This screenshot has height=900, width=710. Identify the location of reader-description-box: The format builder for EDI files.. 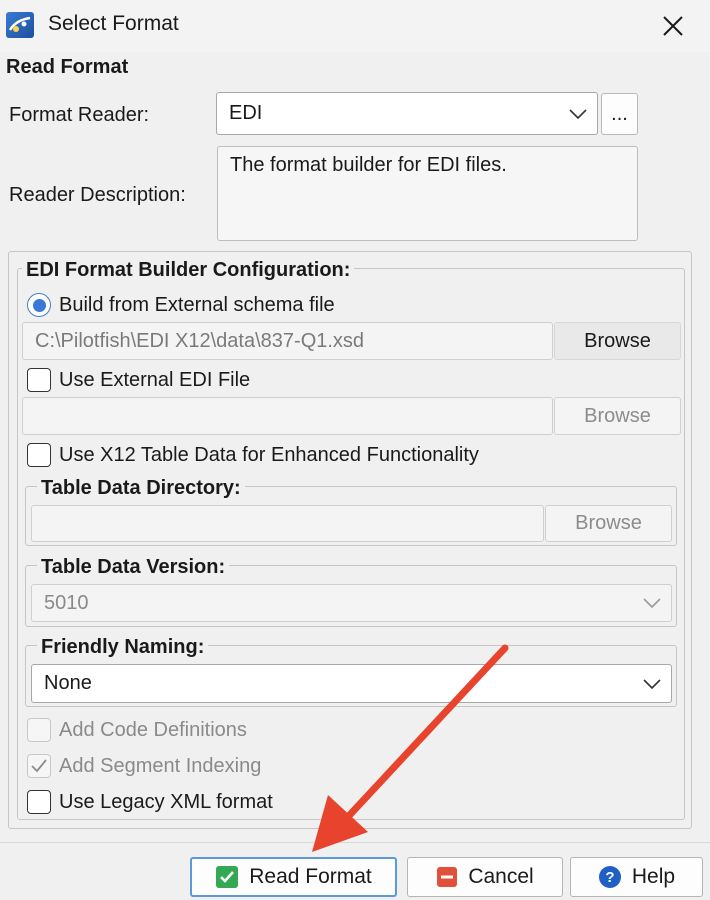
(427, 193).